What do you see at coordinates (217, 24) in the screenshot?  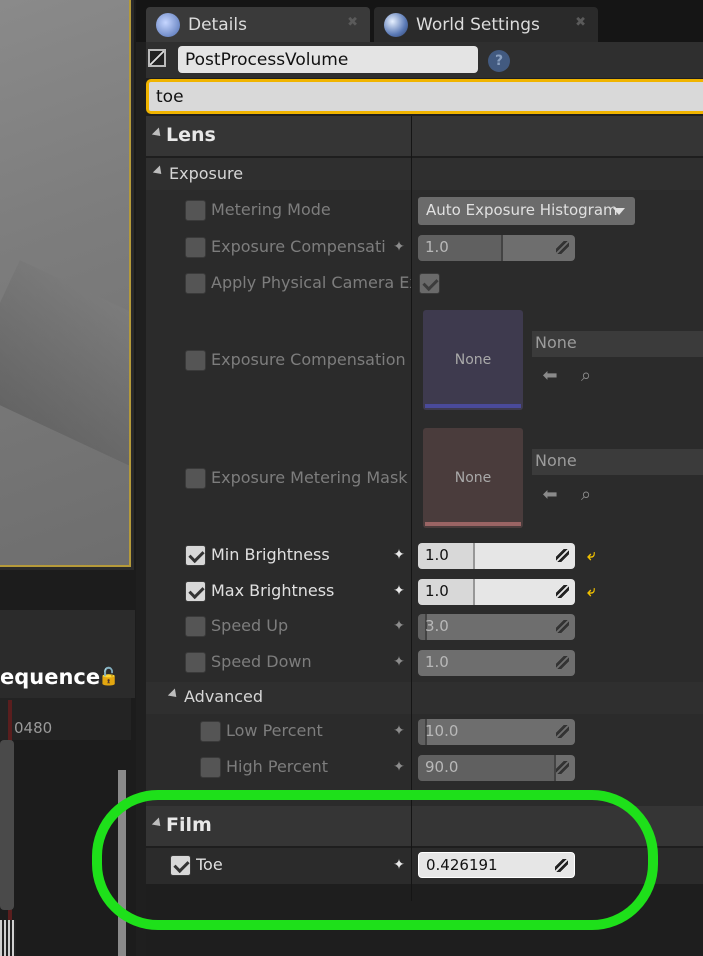 I see `tab-label: Details` at bounding box center [217, 24].